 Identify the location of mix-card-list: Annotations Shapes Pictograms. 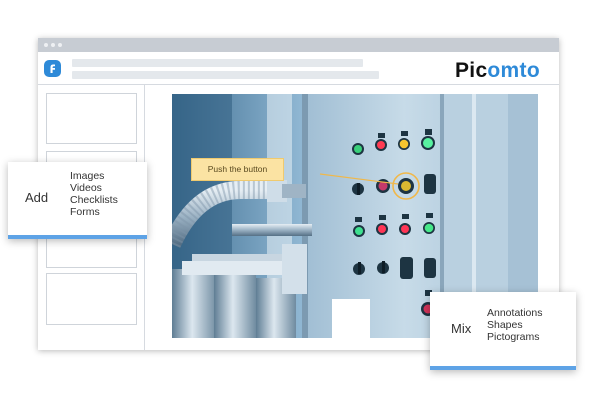
(514, 325).